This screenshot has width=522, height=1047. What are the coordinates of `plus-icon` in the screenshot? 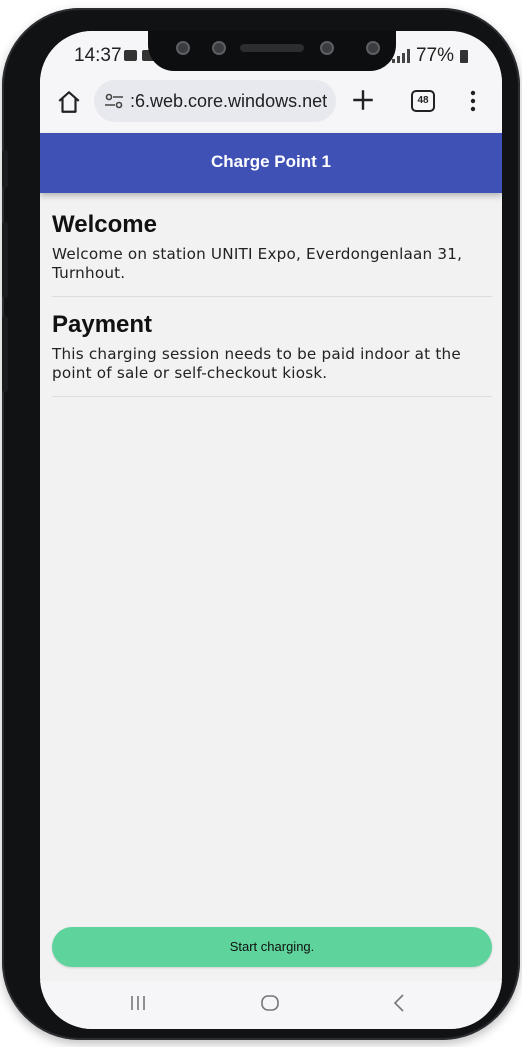 It's located at (363, 100).